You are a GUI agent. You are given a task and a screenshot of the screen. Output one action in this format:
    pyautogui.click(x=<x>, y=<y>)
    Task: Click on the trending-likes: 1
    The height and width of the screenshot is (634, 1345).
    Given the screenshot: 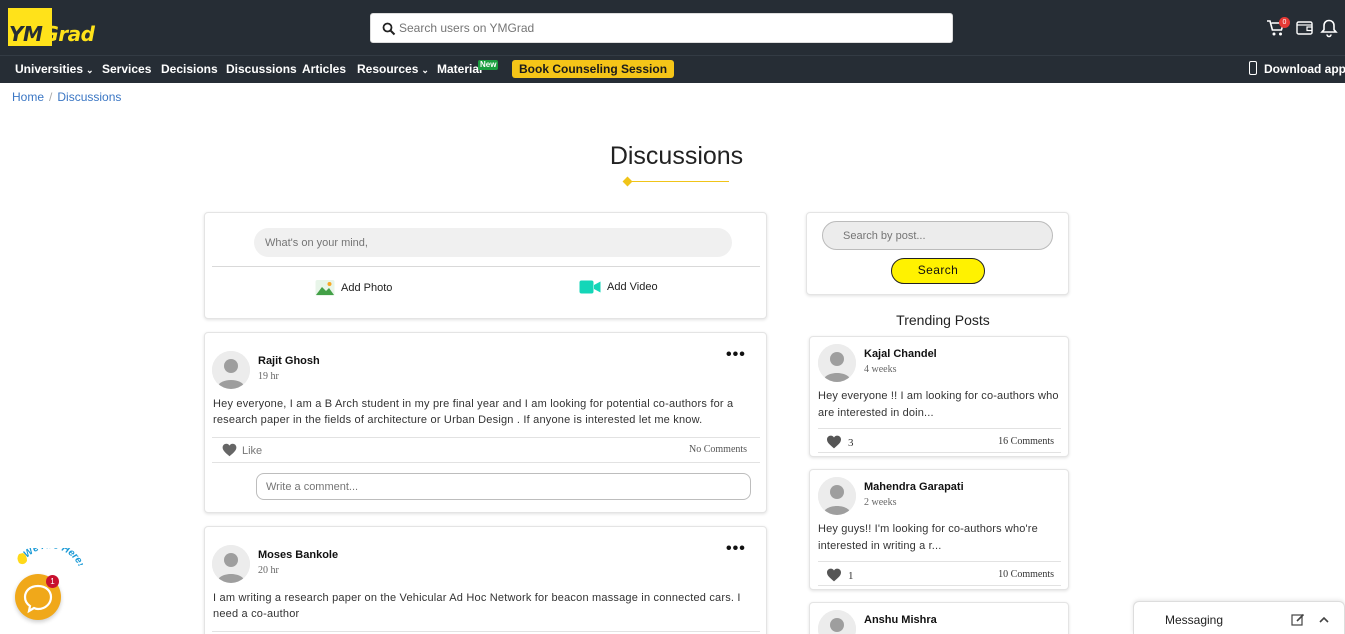 What is the action you would take?
    pyautogui.click(x=840, y=575)
    